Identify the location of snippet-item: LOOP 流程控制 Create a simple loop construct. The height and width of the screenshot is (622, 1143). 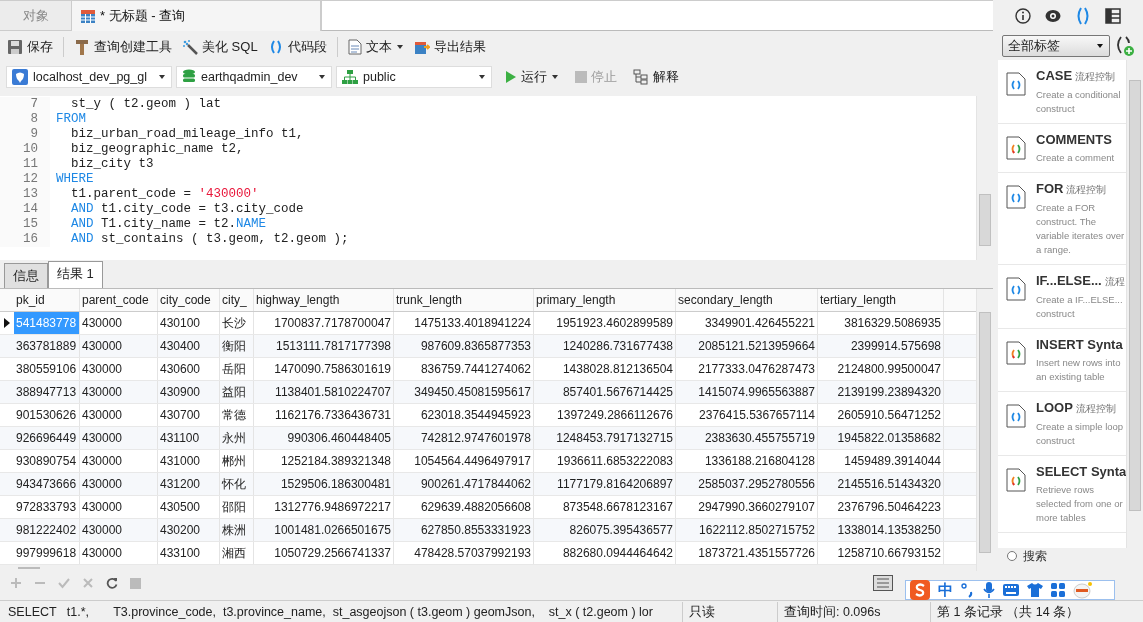
(1062, 424).